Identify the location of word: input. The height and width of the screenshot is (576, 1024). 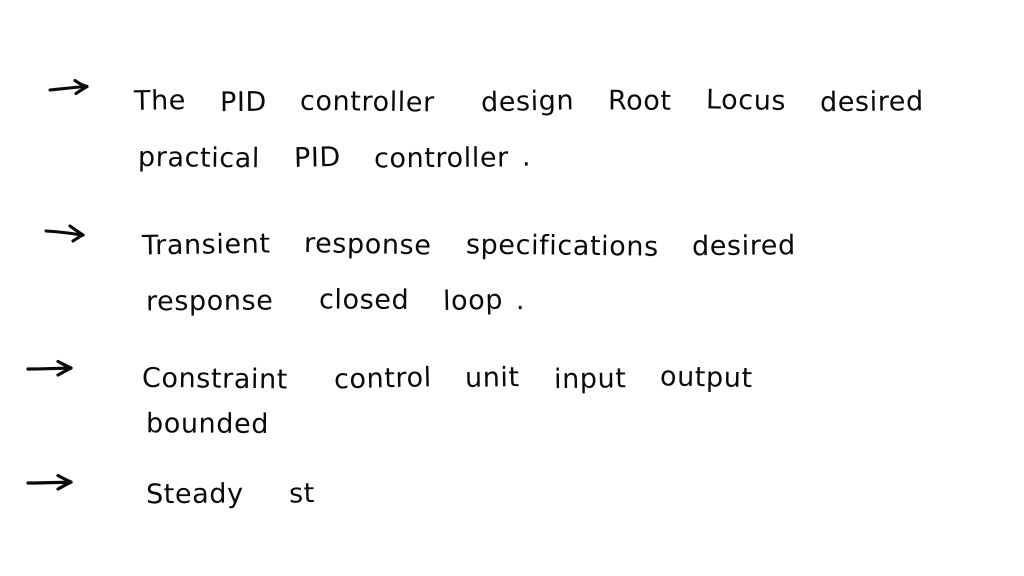
(590, 379).